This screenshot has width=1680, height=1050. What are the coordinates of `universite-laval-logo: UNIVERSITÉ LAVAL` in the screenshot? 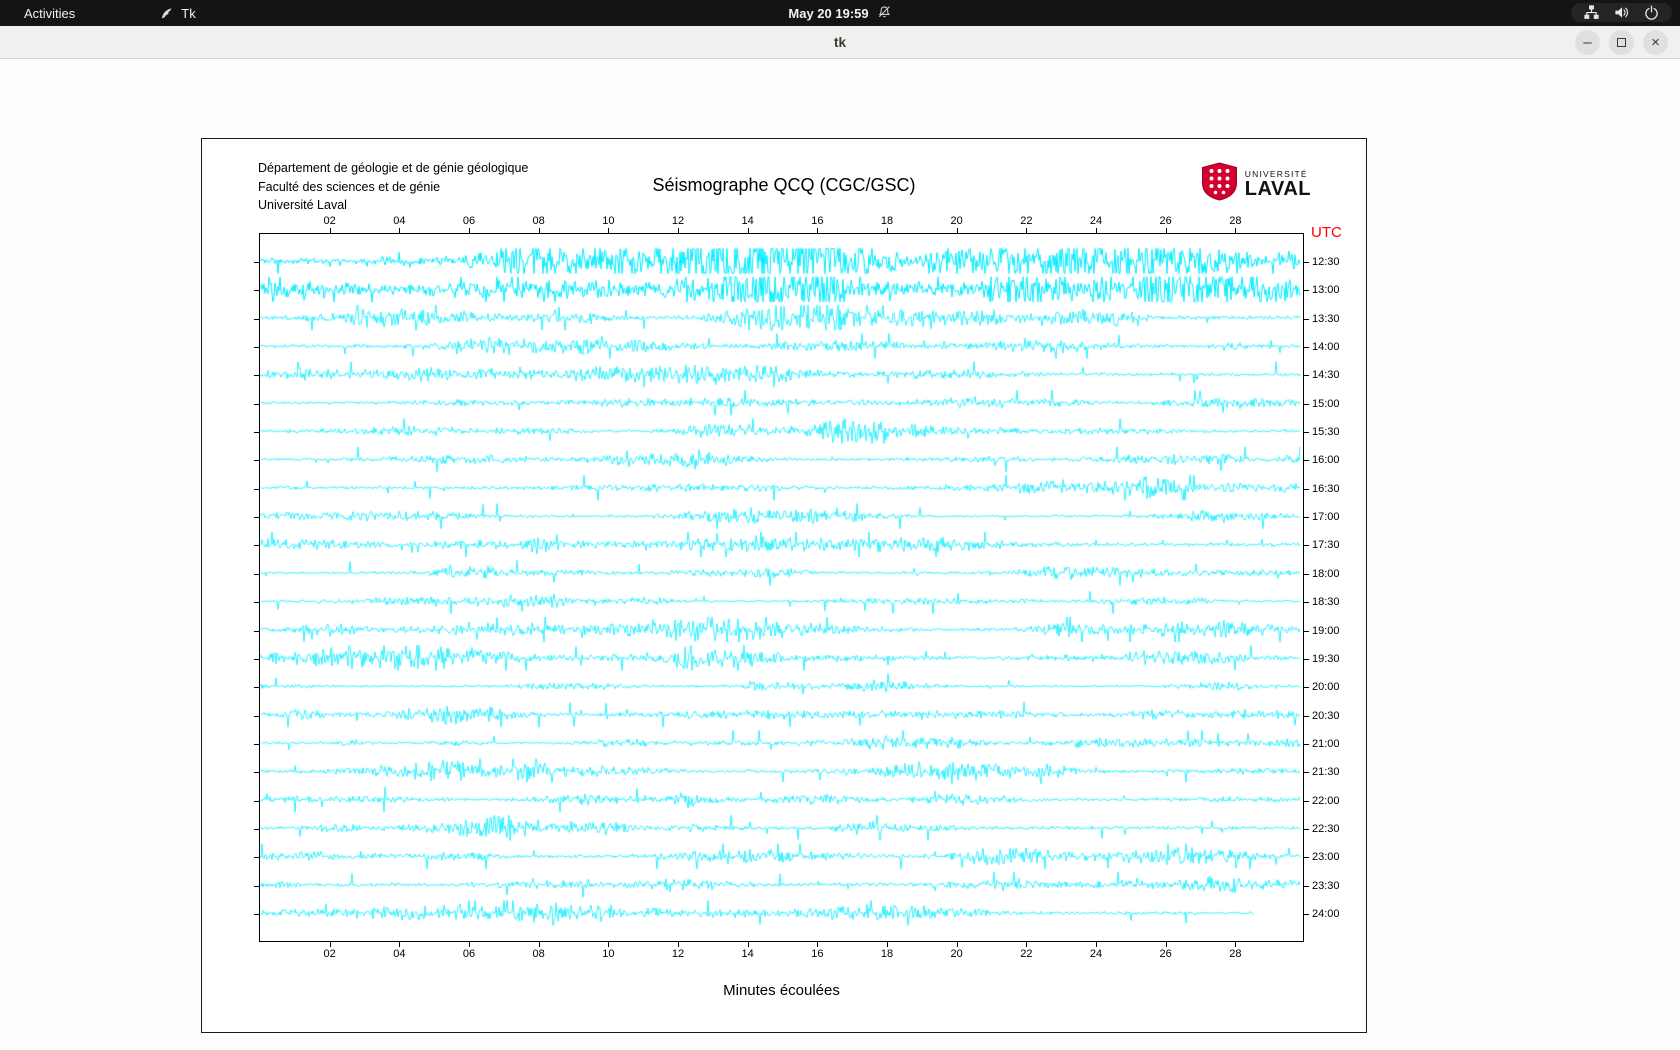 It's located at (1256, 184).